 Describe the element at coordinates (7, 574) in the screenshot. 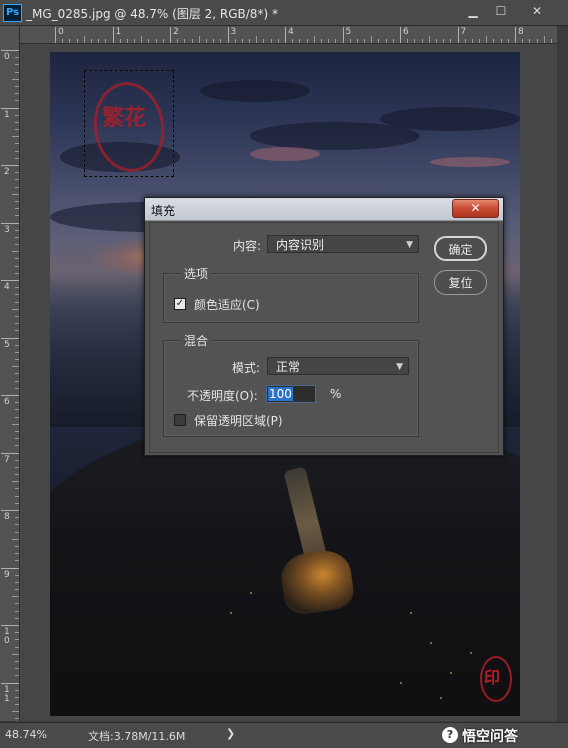

I see `ruler-tick-label: 9` at that location.